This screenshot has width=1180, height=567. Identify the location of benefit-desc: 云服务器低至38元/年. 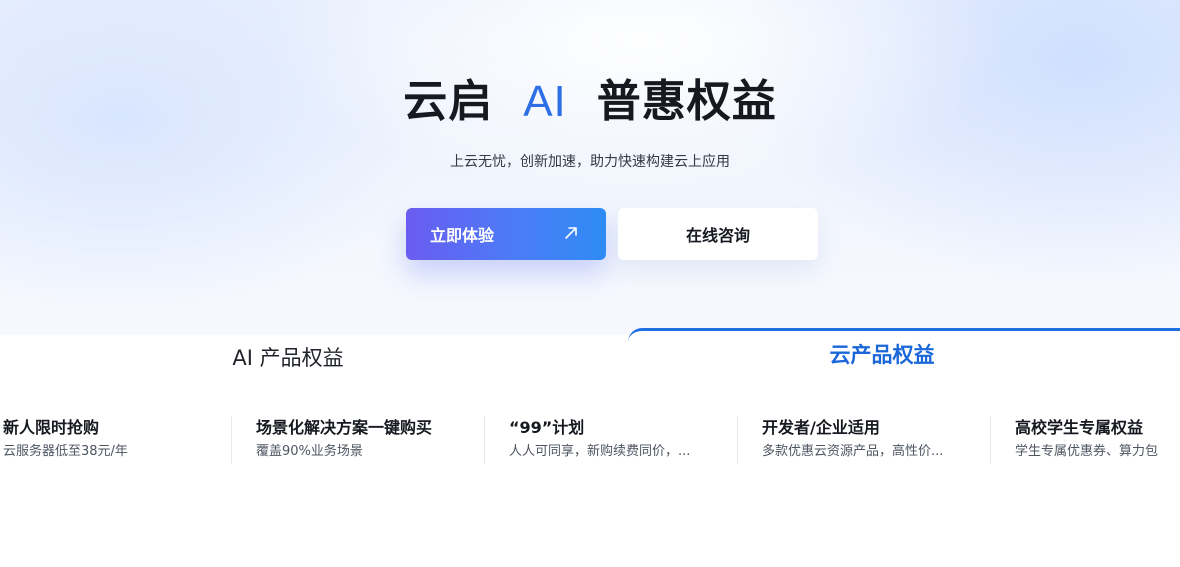
(65, 451).